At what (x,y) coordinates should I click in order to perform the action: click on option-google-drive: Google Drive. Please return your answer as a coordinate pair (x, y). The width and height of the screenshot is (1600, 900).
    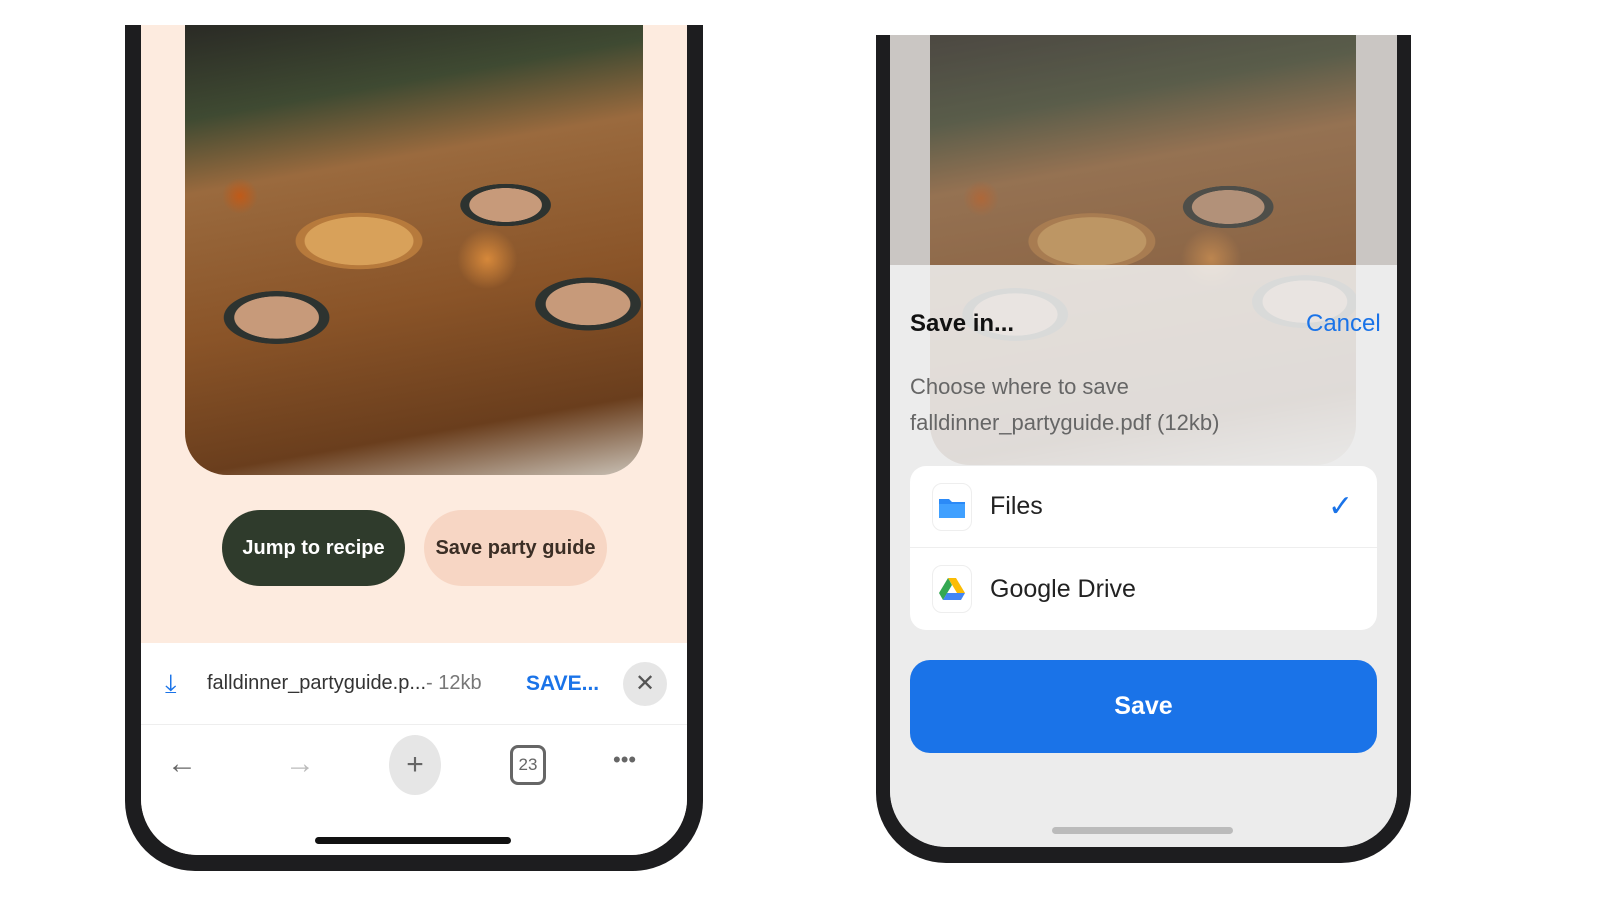
    Looking at the image, I should click on (1143, 589).